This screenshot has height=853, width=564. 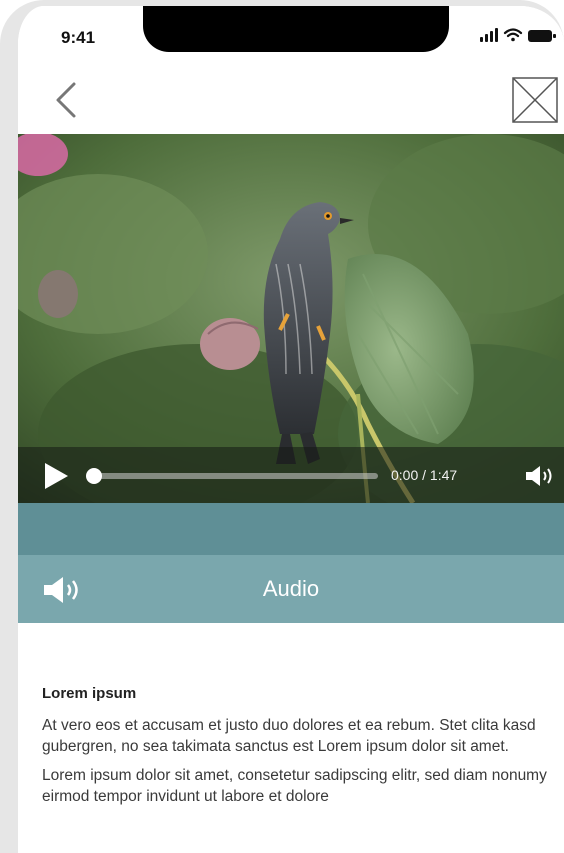 I want to click on battery-icon, so click(x=542, y=36).